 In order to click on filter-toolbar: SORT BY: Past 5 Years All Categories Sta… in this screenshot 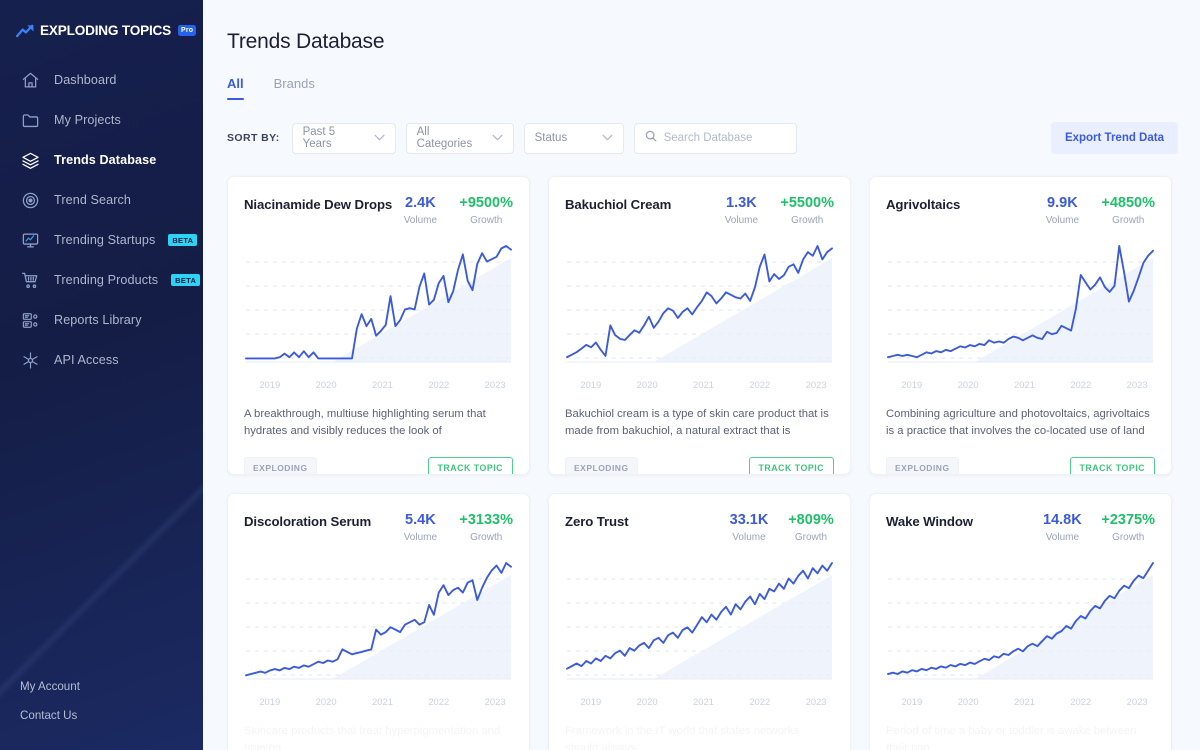, I will do `click(701, 127)`.